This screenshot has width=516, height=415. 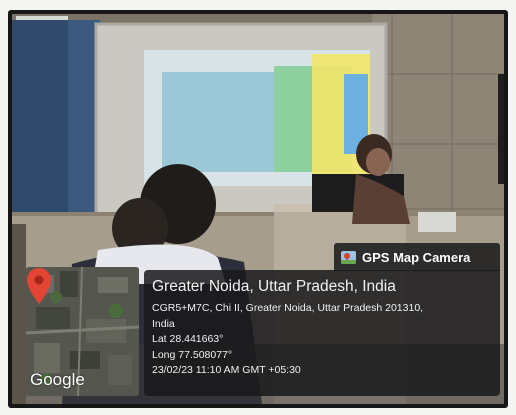 I want to click on longitude-text: Long 77.508077°, so click(x=192, y=354).